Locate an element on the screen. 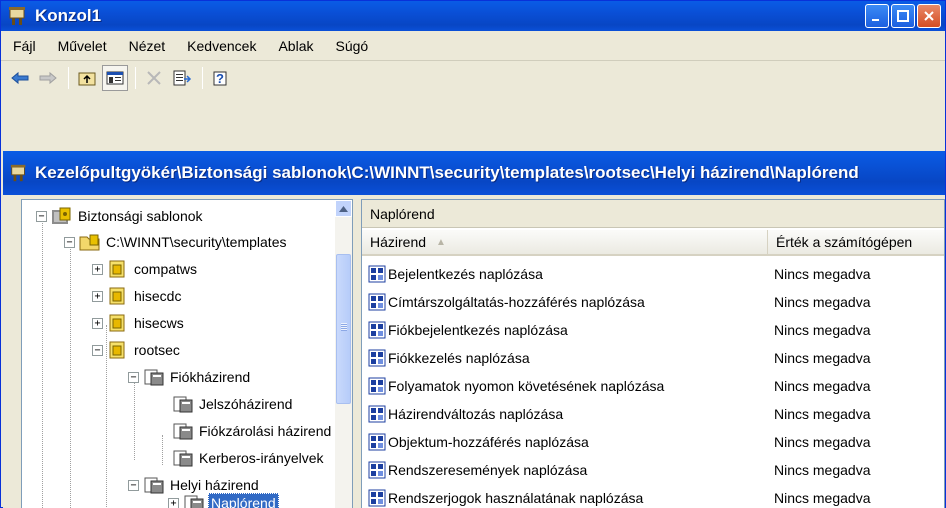 This screenshot has width=946, height=508. maximize-button is located at coordinates (903, 16).